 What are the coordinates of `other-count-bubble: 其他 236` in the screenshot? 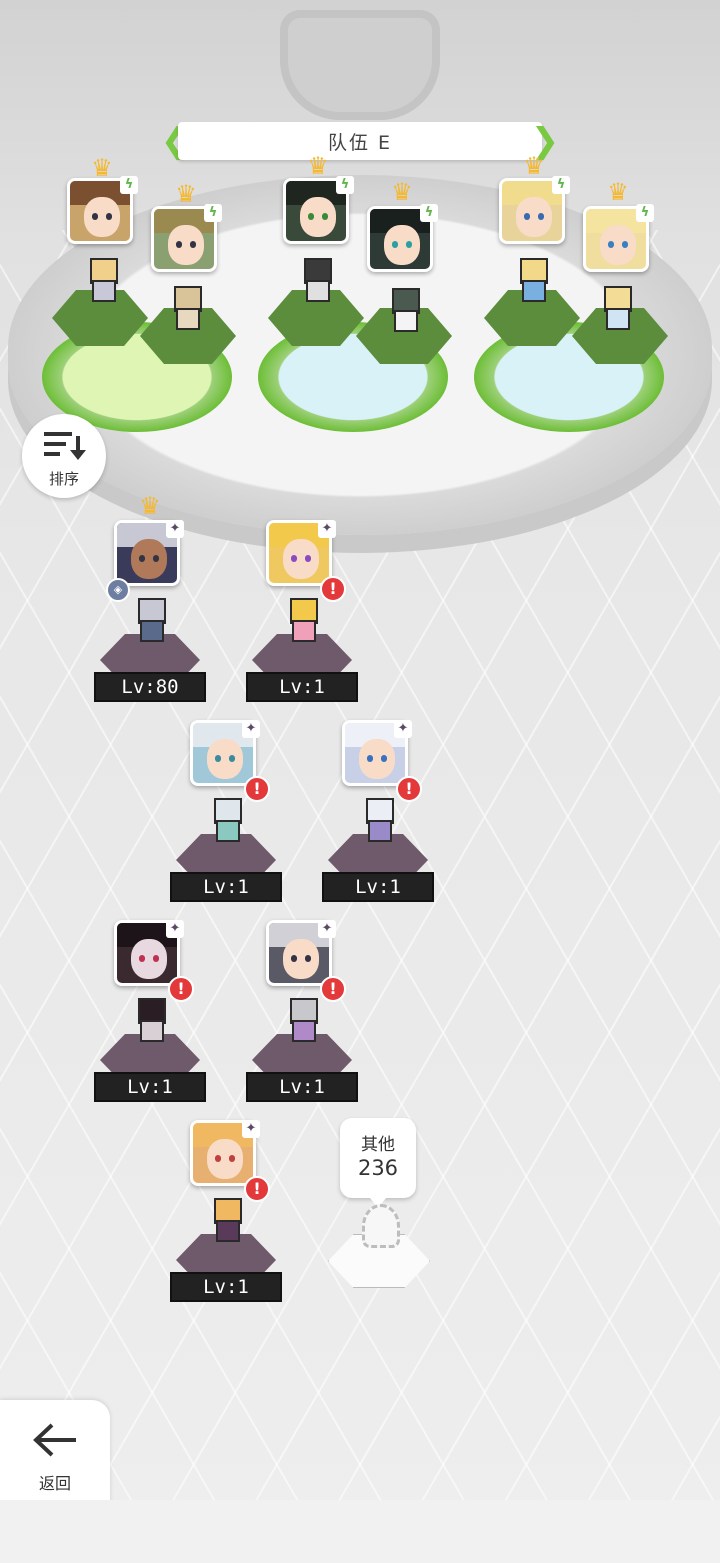 It's located at (378, 1163).